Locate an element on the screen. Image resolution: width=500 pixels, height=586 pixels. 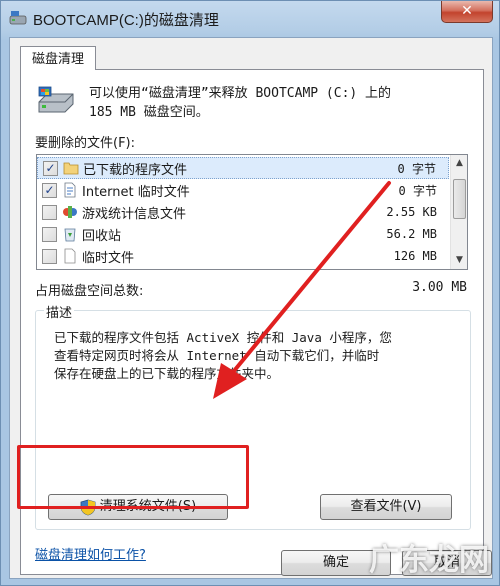
scroll-up-arrow-icon: ▲ is located at coordinates (459, 163).